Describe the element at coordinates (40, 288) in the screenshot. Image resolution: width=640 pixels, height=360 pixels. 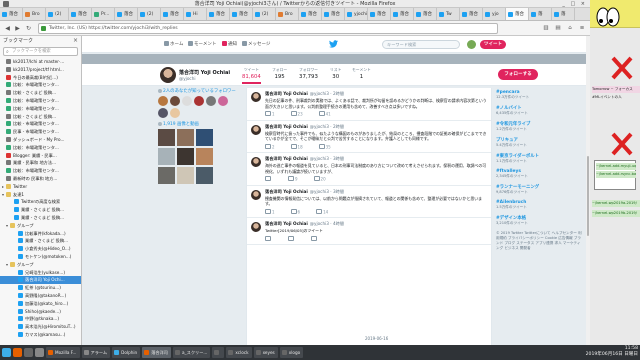
I see `bookmark-item: 紅茶 (@tsurinu...)` at that location.